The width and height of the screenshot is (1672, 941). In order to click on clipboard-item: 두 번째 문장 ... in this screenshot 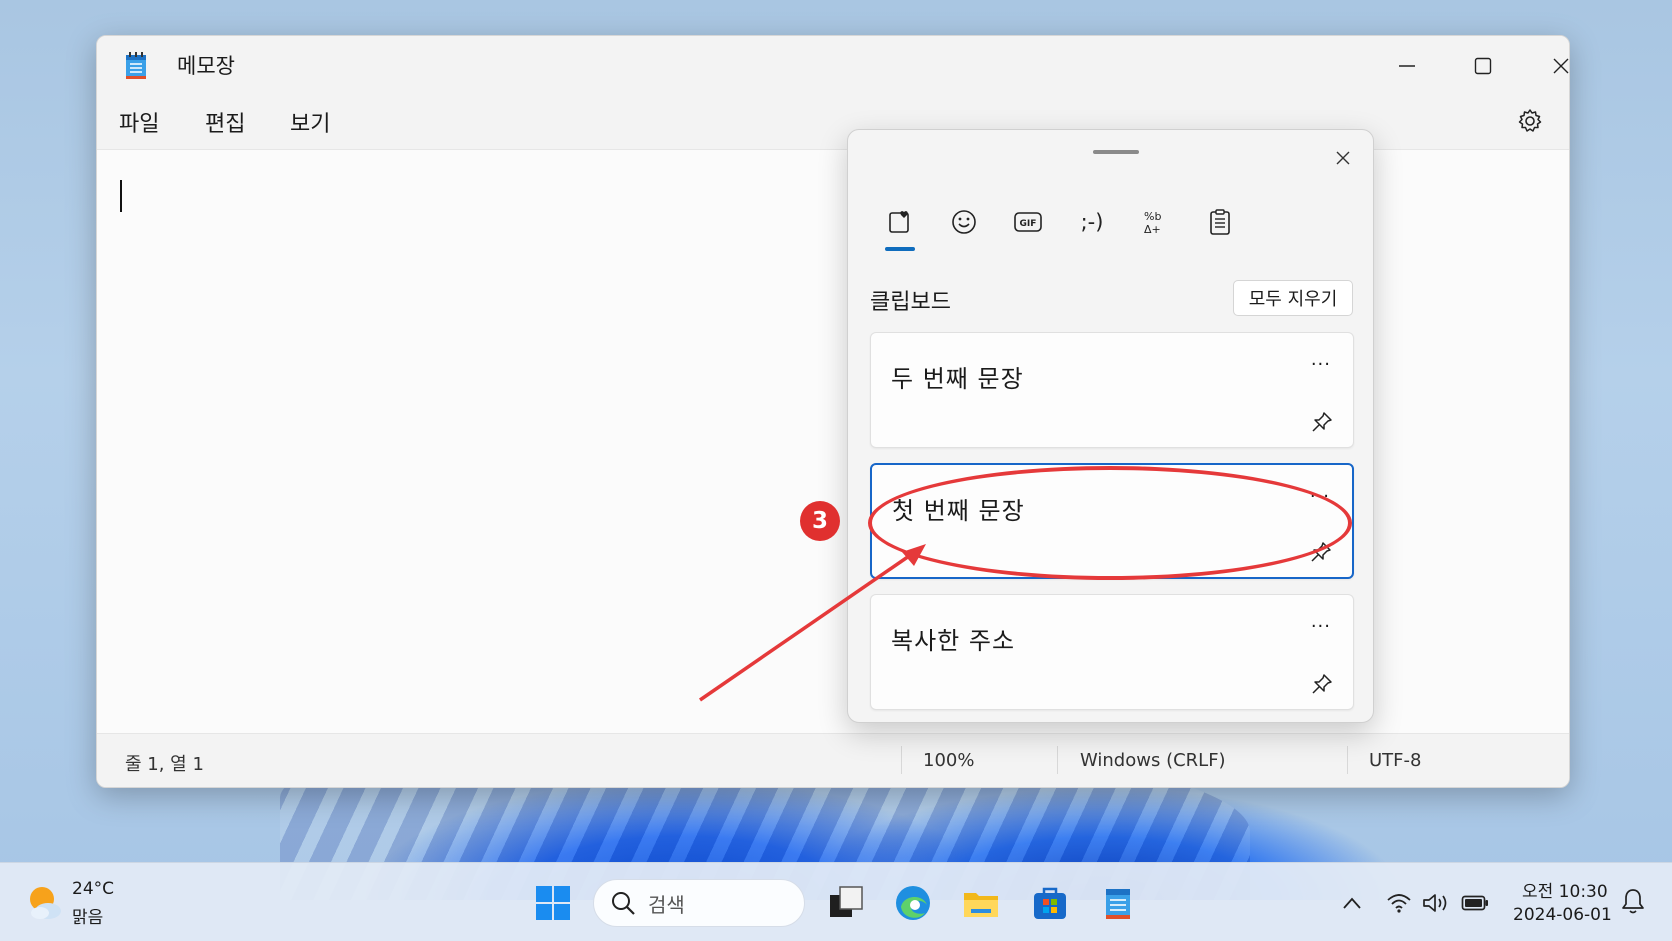, I will do `click(1112, 390)`.